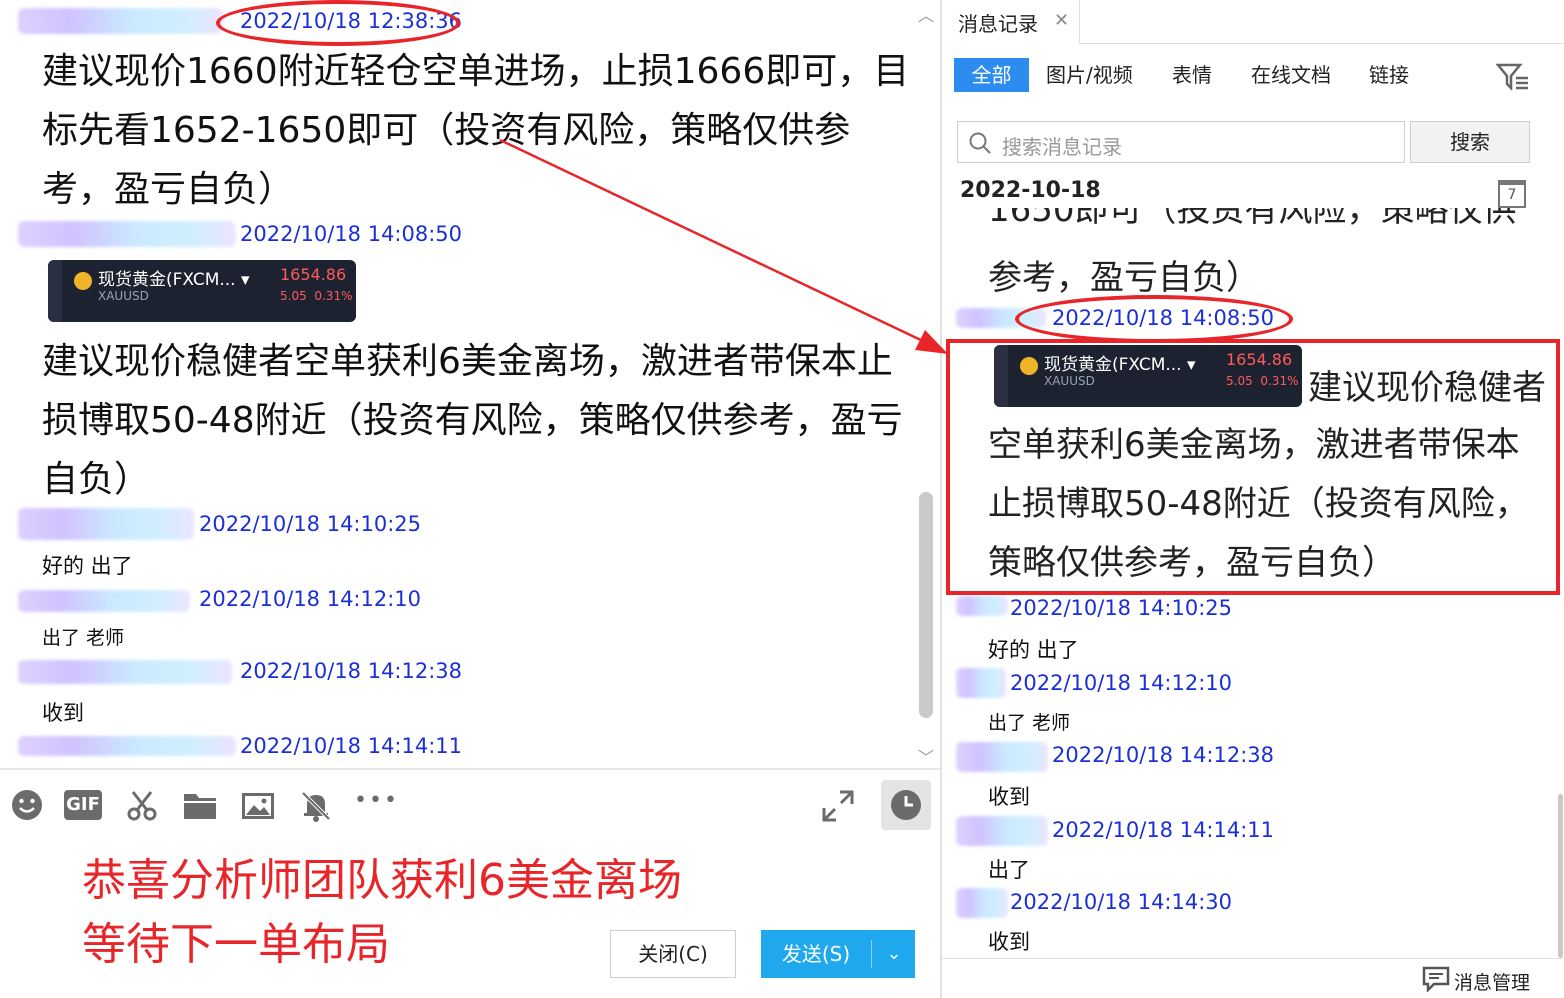  What do you see at coordinates (723, 246) in the screenshot?
I see `annotation-arrow` at bounding box center [723, 246].